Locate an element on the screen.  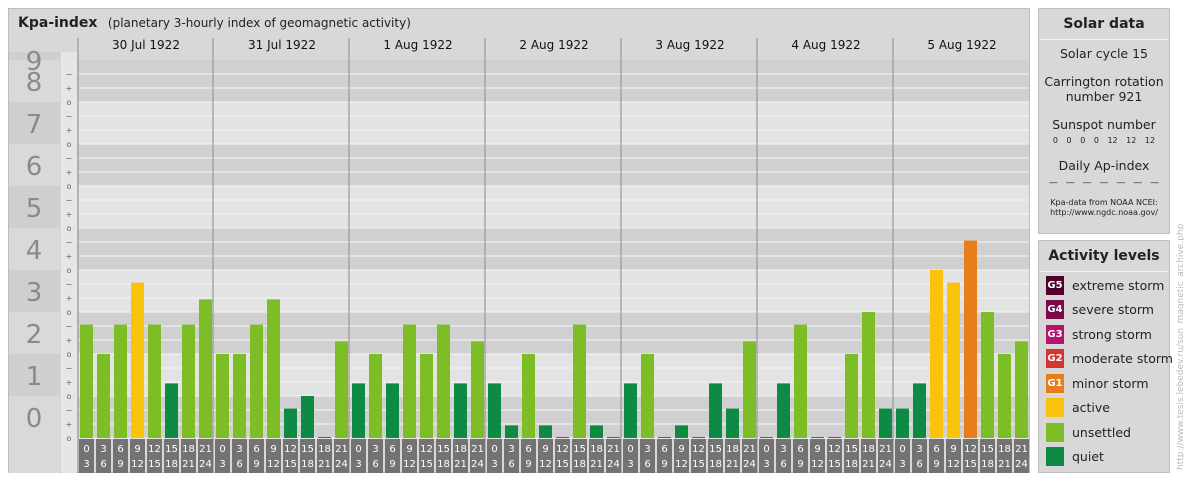
day-label: 4 Aug 1922 is located at coordinates (825, 45).